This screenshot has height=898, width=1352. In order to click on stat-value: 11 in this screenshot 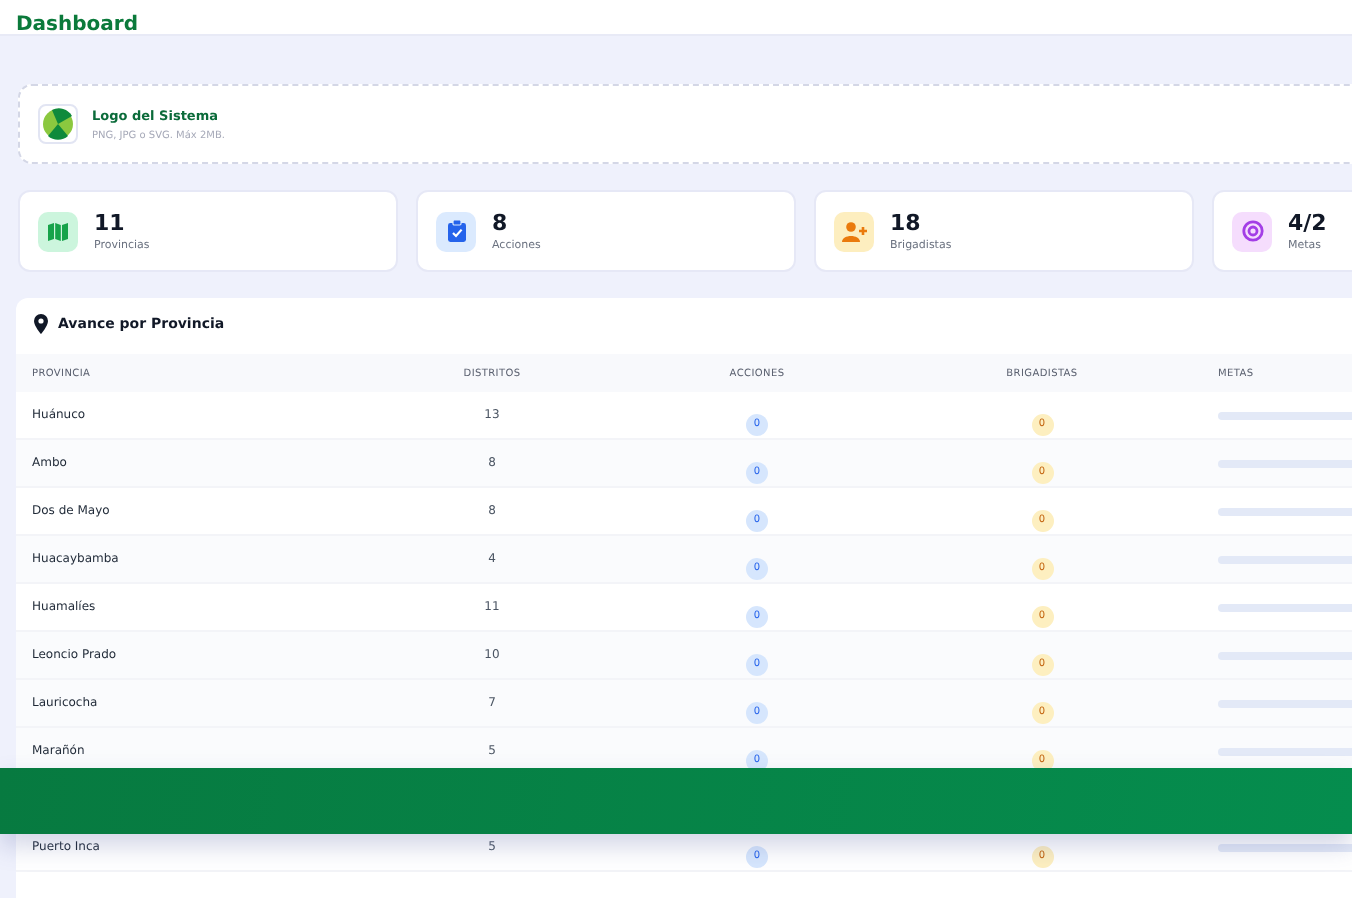, I will do `click(110, 223)`.